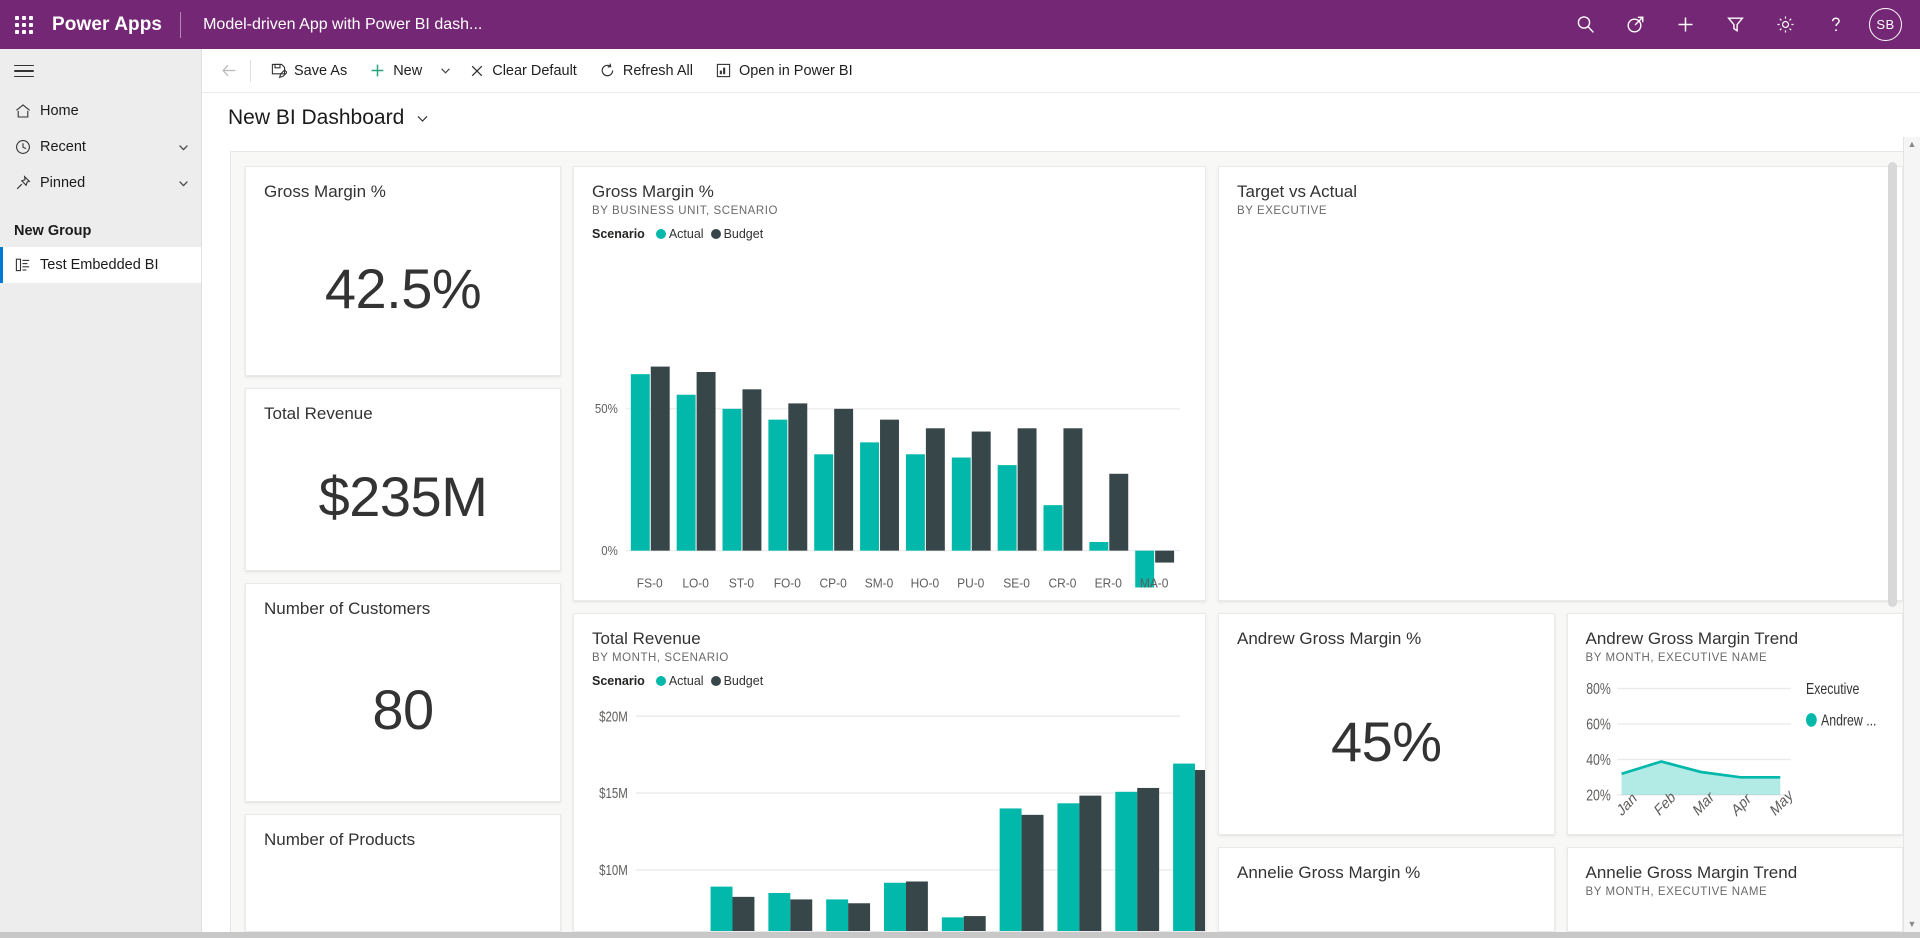  I want to click on assistant-icon, so click(1635, 24).